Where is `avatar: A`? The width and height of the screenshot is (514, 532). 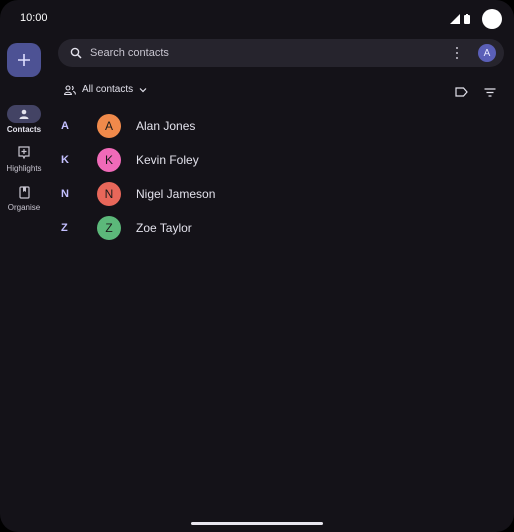
avatar: A is located at coordinates (109, 126).